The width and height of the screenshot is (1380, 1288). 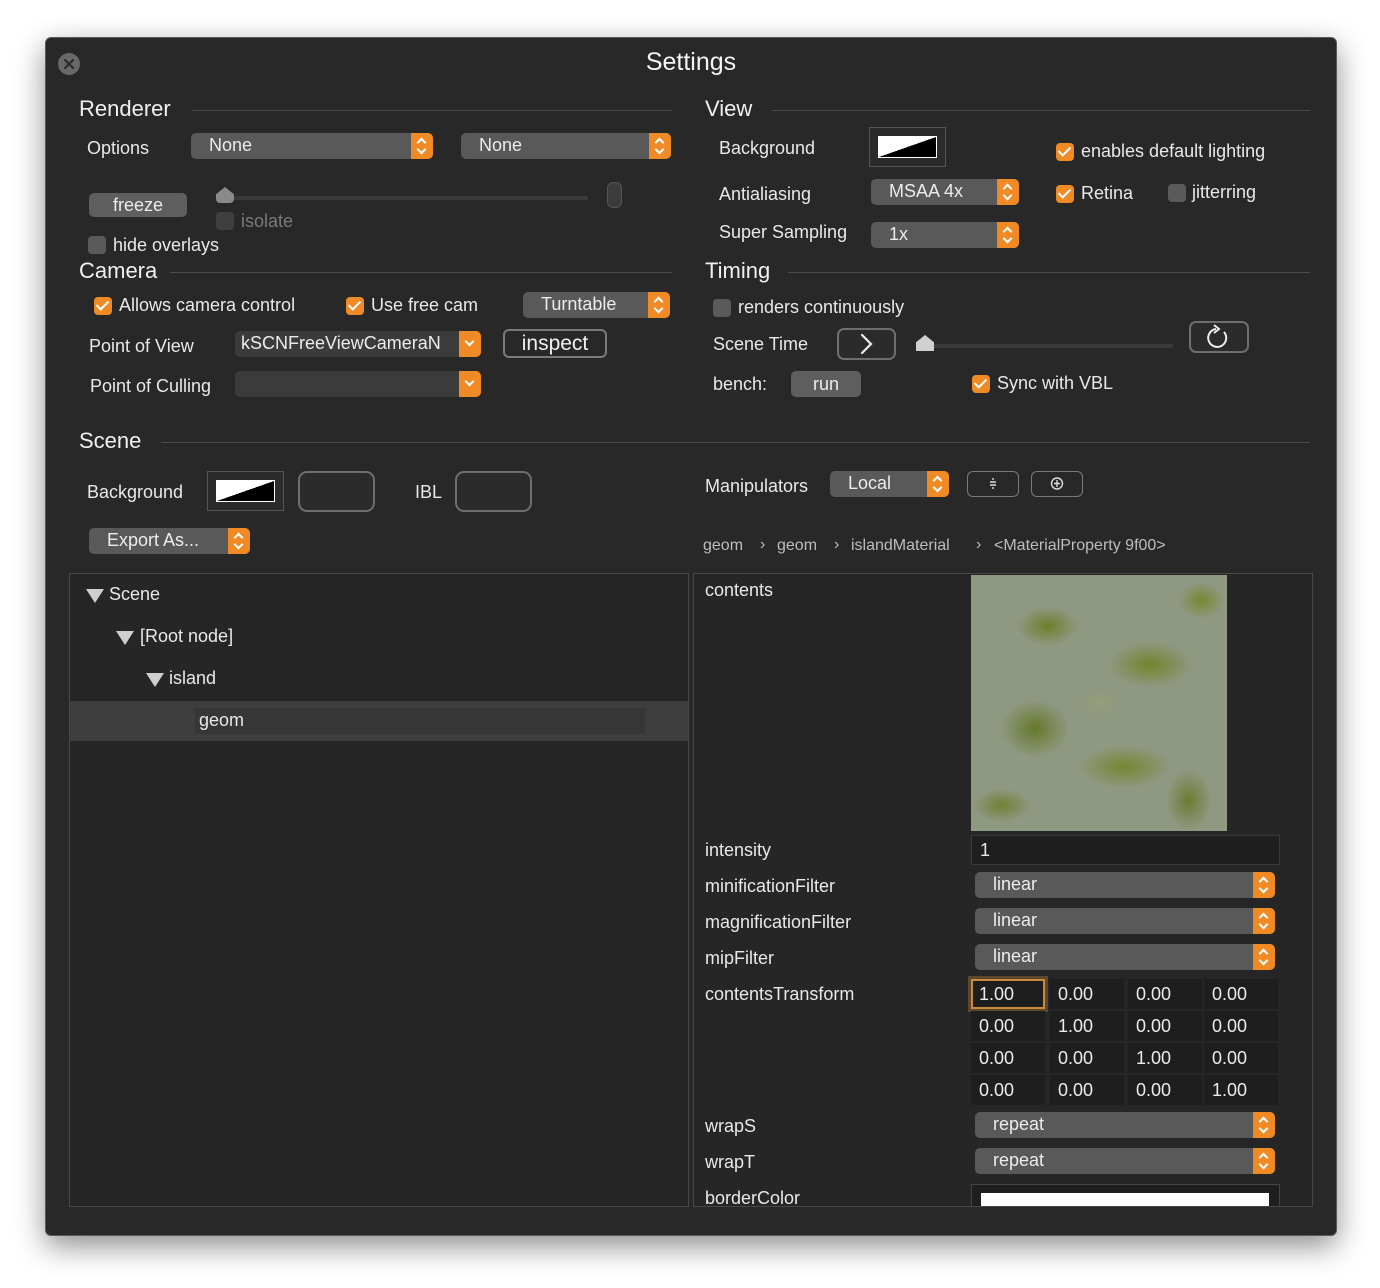 I want to click on window-title: Settings, so click(x=691, y=62).